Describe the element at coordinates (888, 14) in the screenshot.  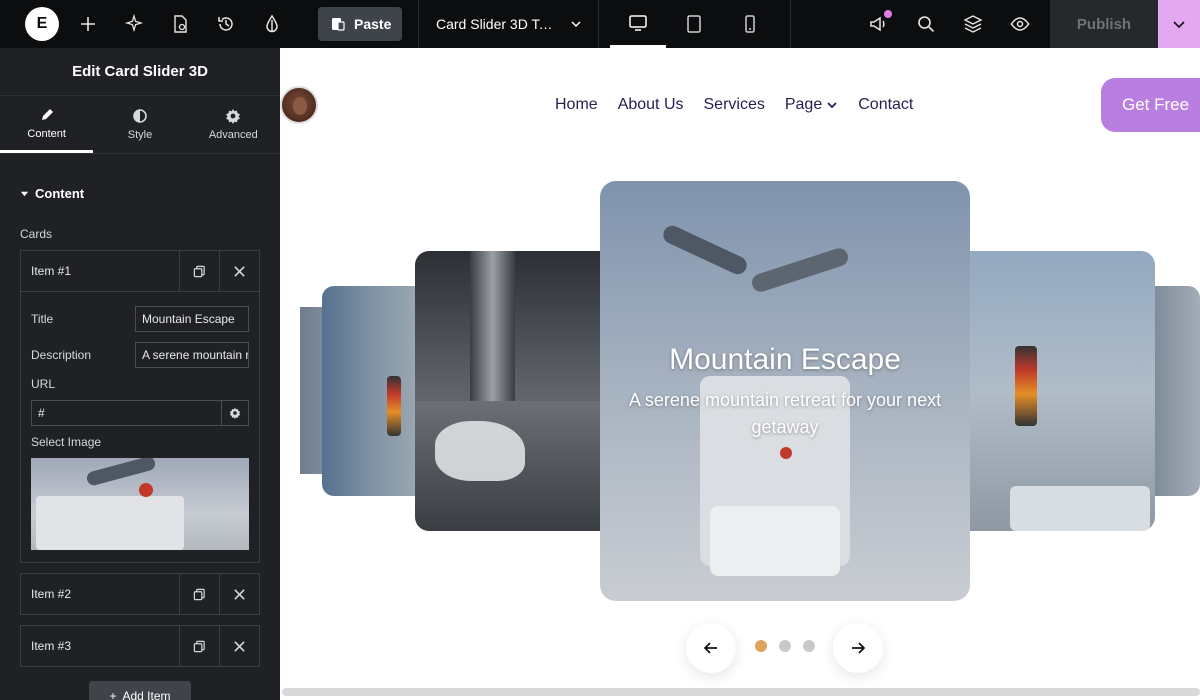
I see `notification-dot` at that location.